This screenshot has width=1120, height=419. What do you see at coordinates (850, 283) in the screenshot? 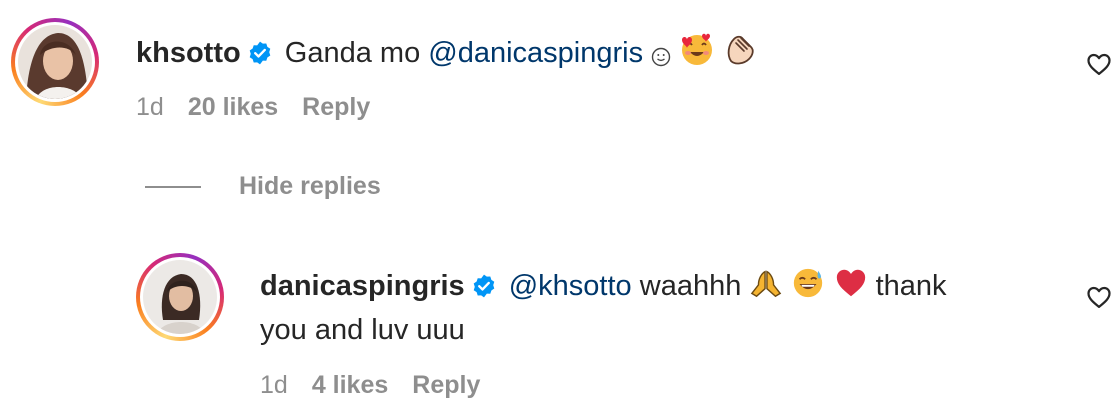
I see `red-heart-emoji` at bounding box center [850, 283].